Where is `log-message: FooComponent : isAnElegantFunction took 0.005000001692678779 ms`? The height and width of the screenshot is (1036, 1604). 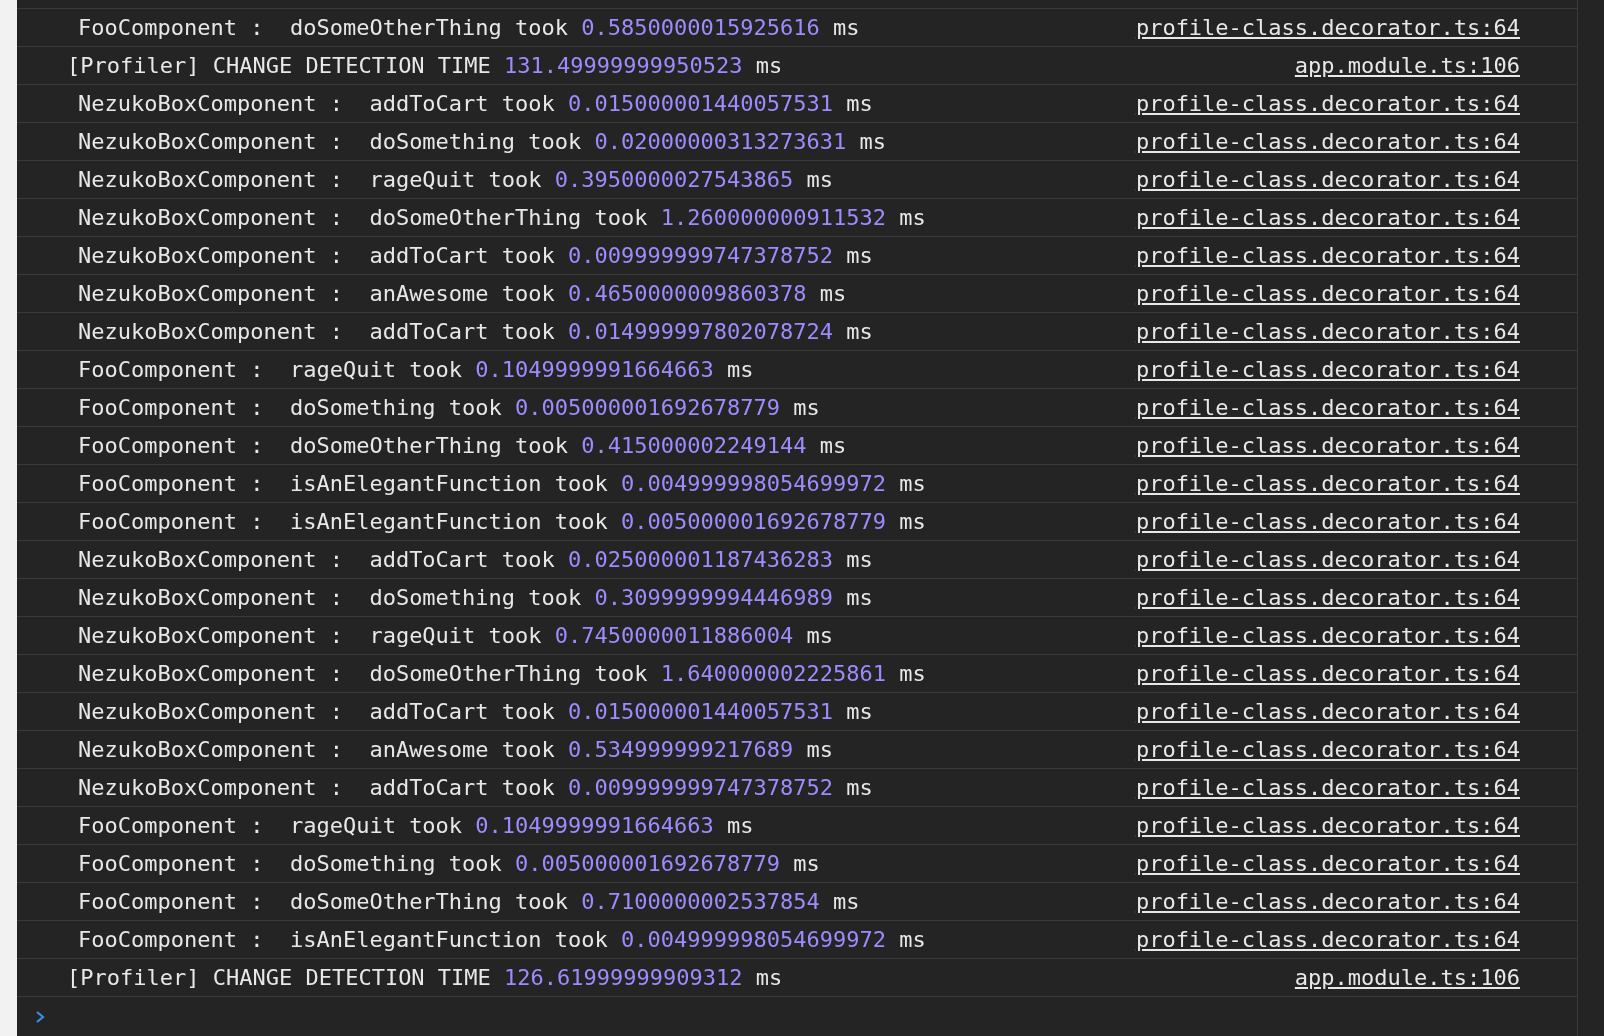
log-message: FooComponent : isAnElegantFunction took 0.005000001692678779 ms is located at coordinates (501, 521).